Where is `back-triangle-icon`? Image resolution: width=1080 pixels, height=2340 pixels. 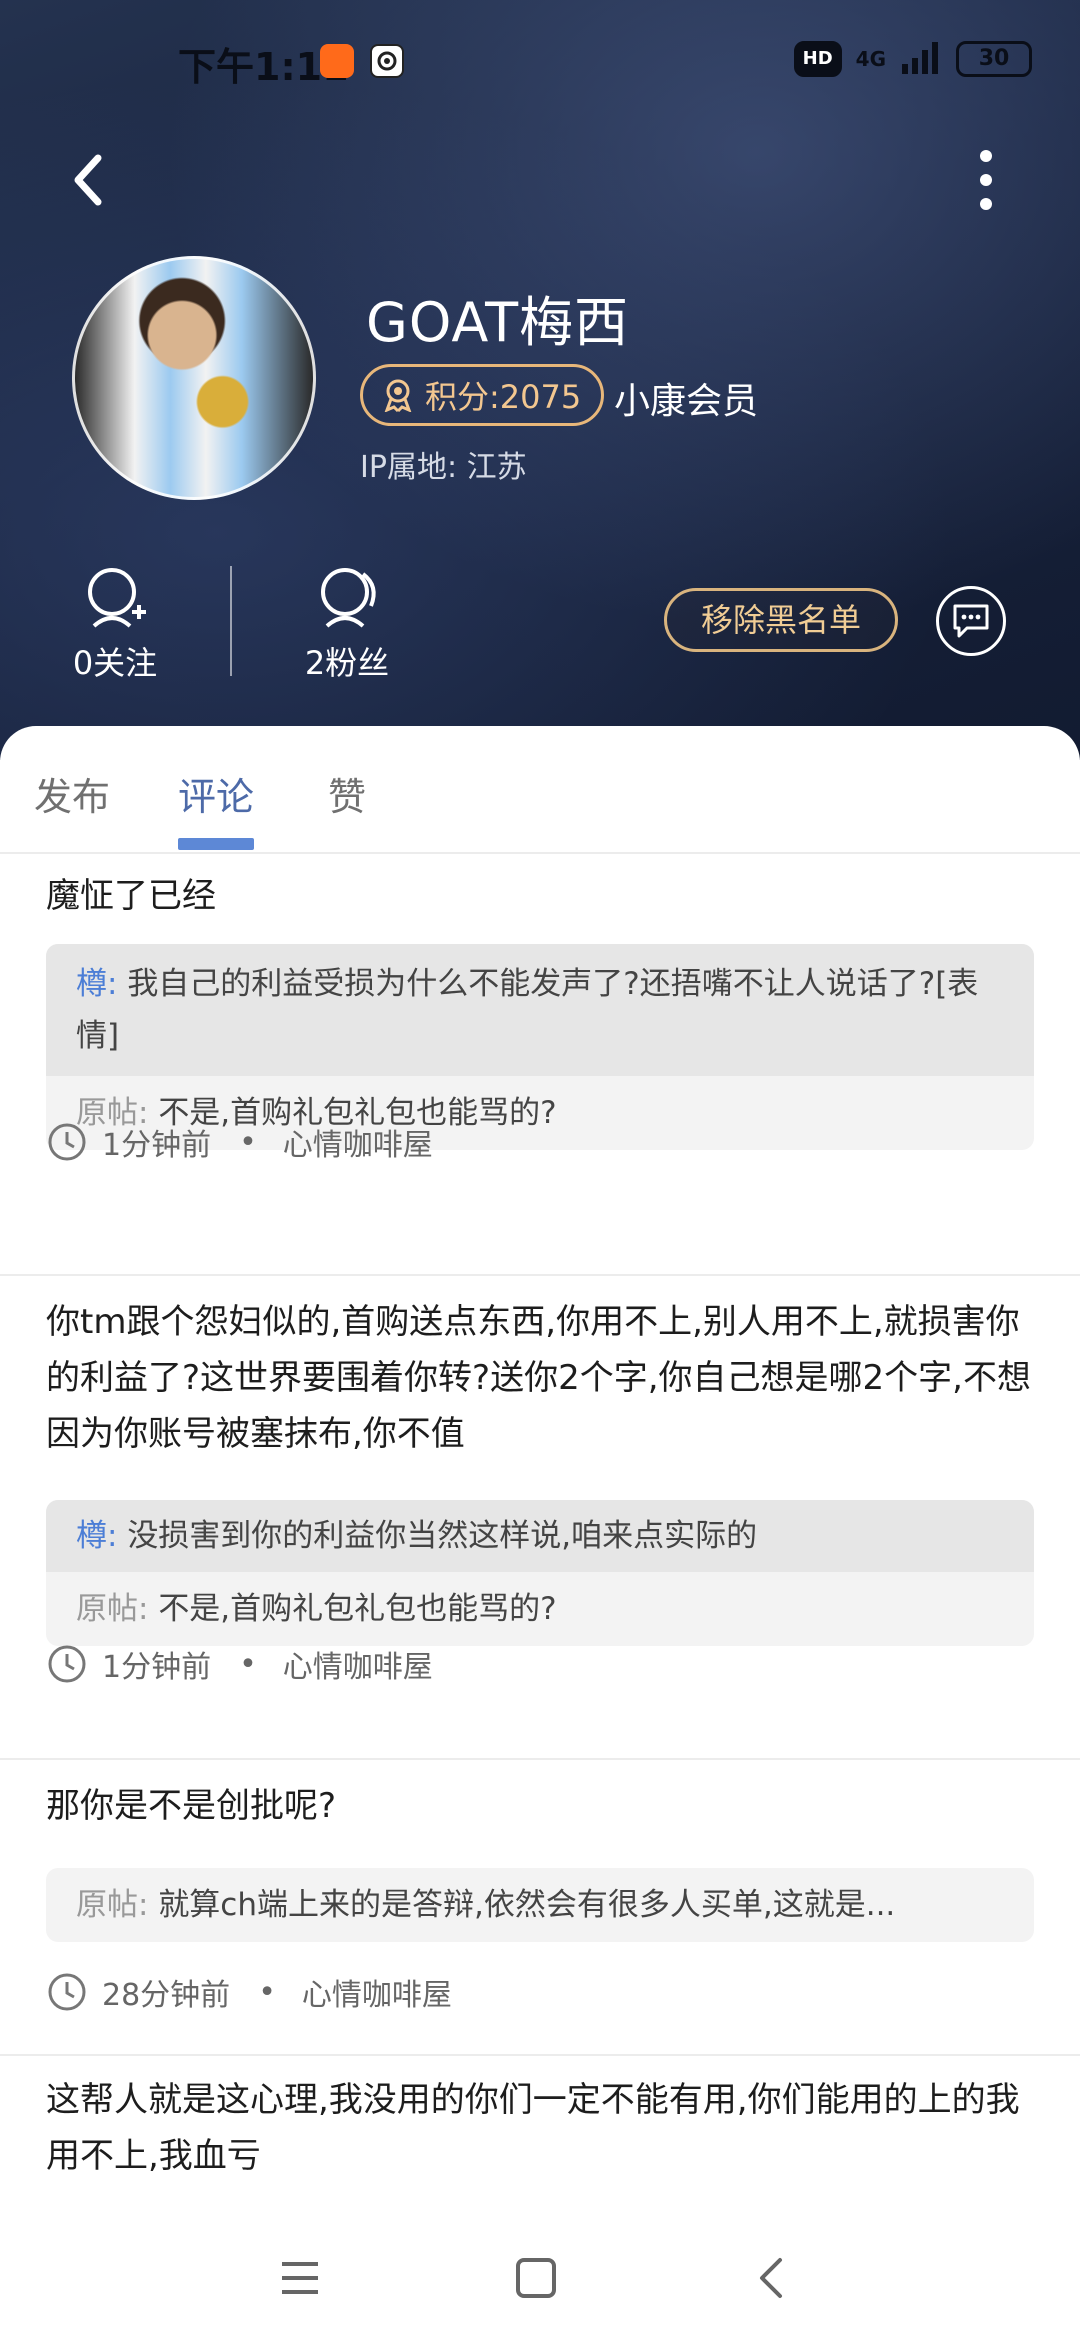 back-triangle-icon is located at coordinates (771, 2278).